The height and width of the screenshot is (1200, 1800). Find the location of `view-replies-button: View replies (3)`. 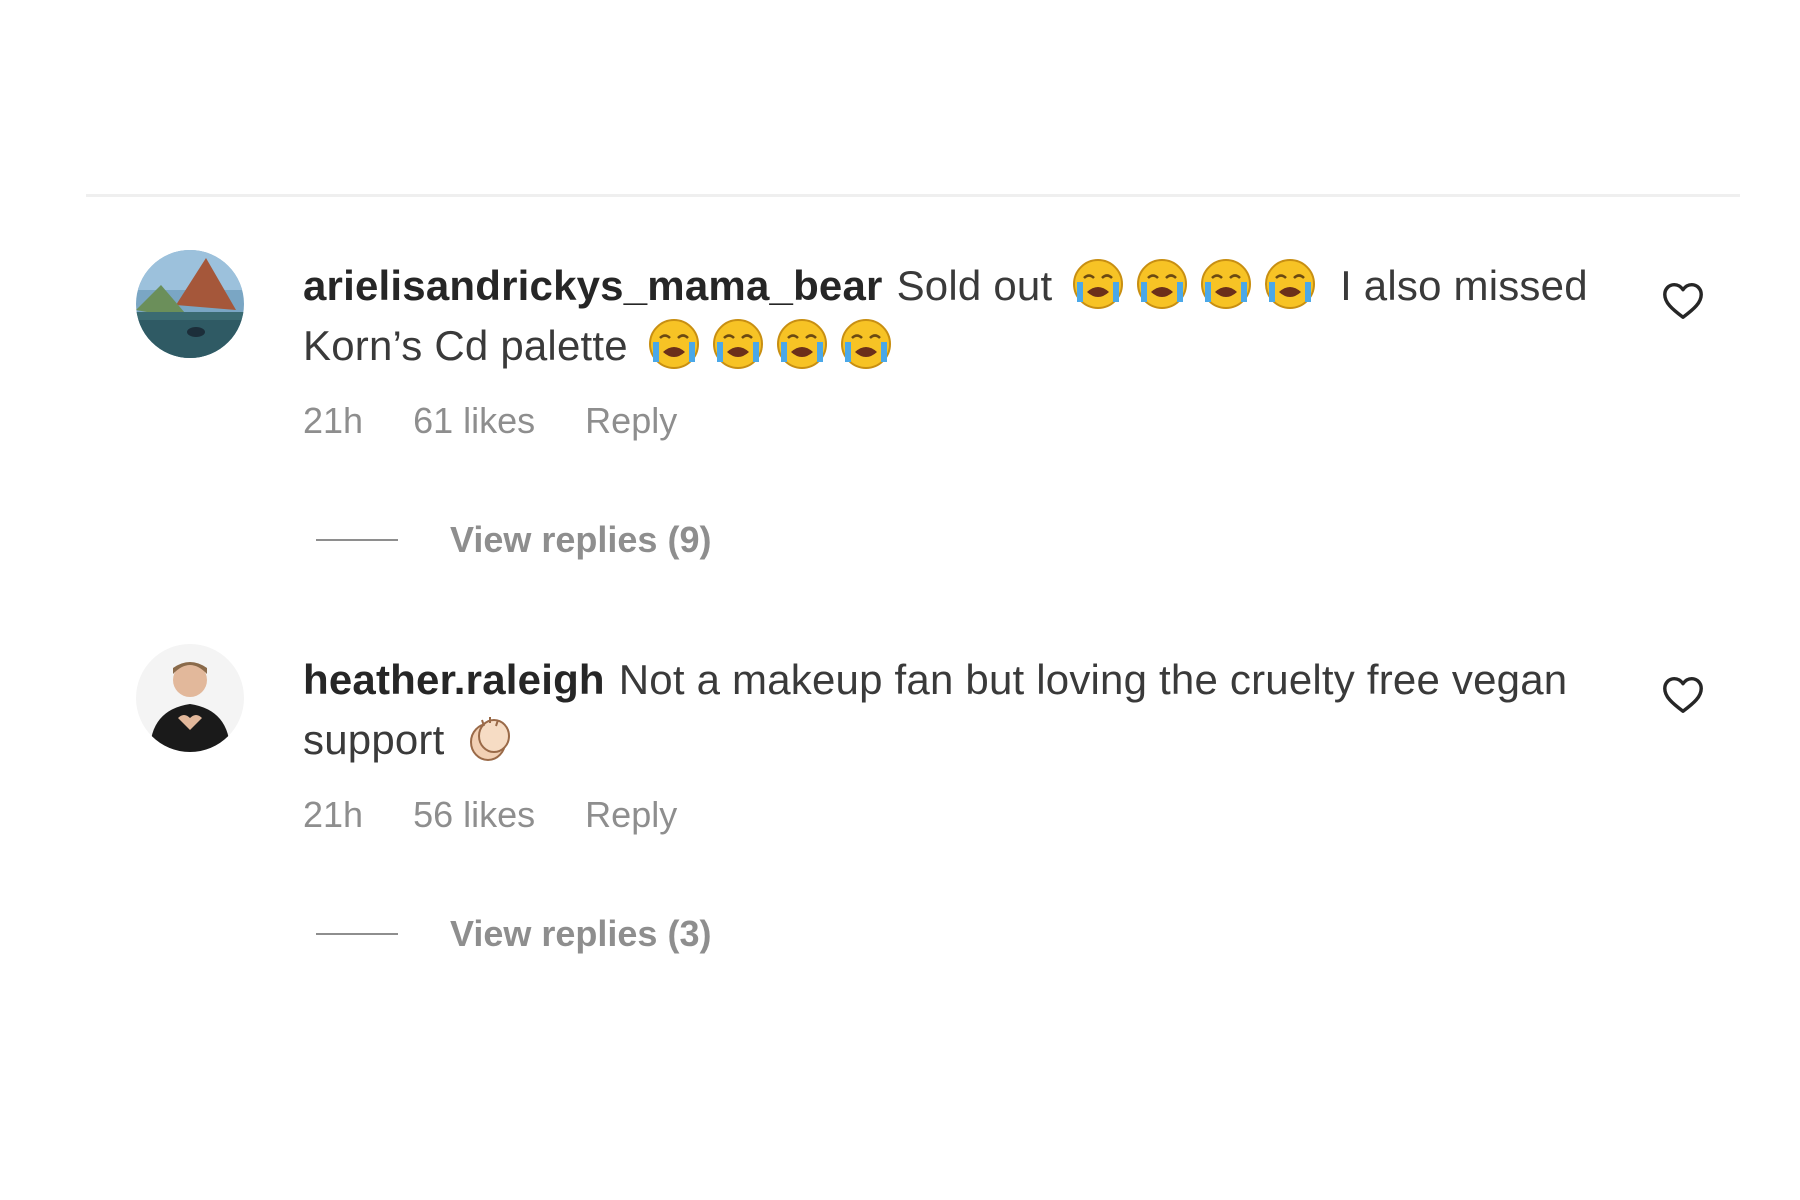

view-replies-button: View replies (3) is located at coordinates (513, 934).